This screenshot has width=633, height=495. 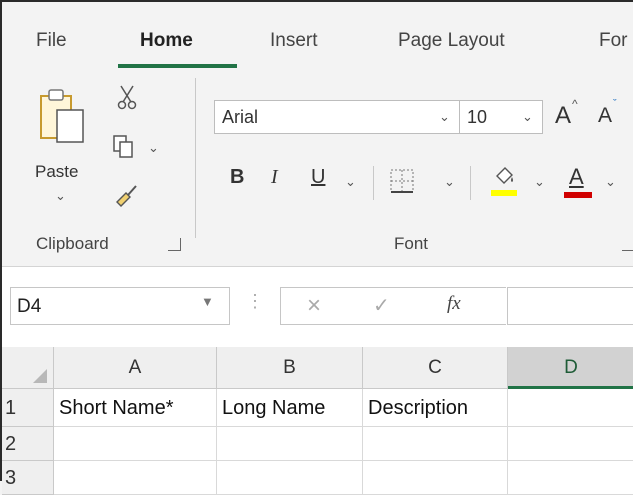 I want to click on tab-file: File, so click(x=51, y=41).